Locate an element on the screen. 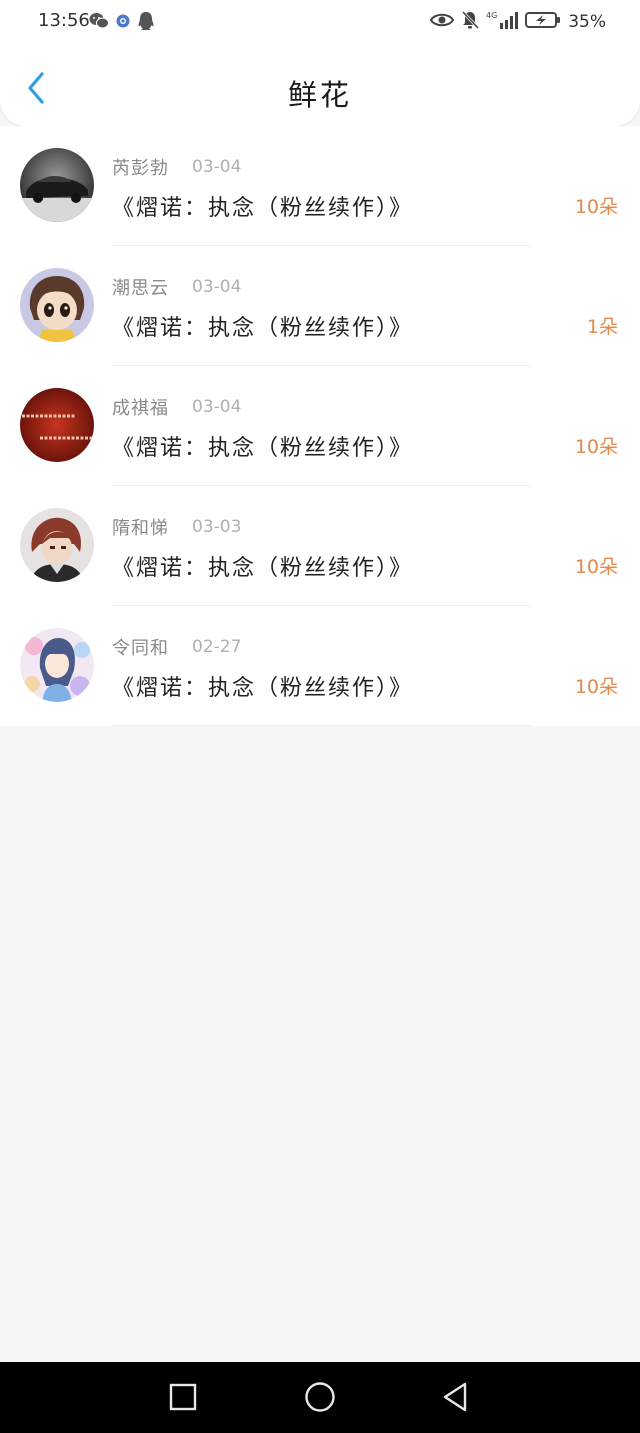  user-name: 芮彭勃 is located at coordinates (140, 168).